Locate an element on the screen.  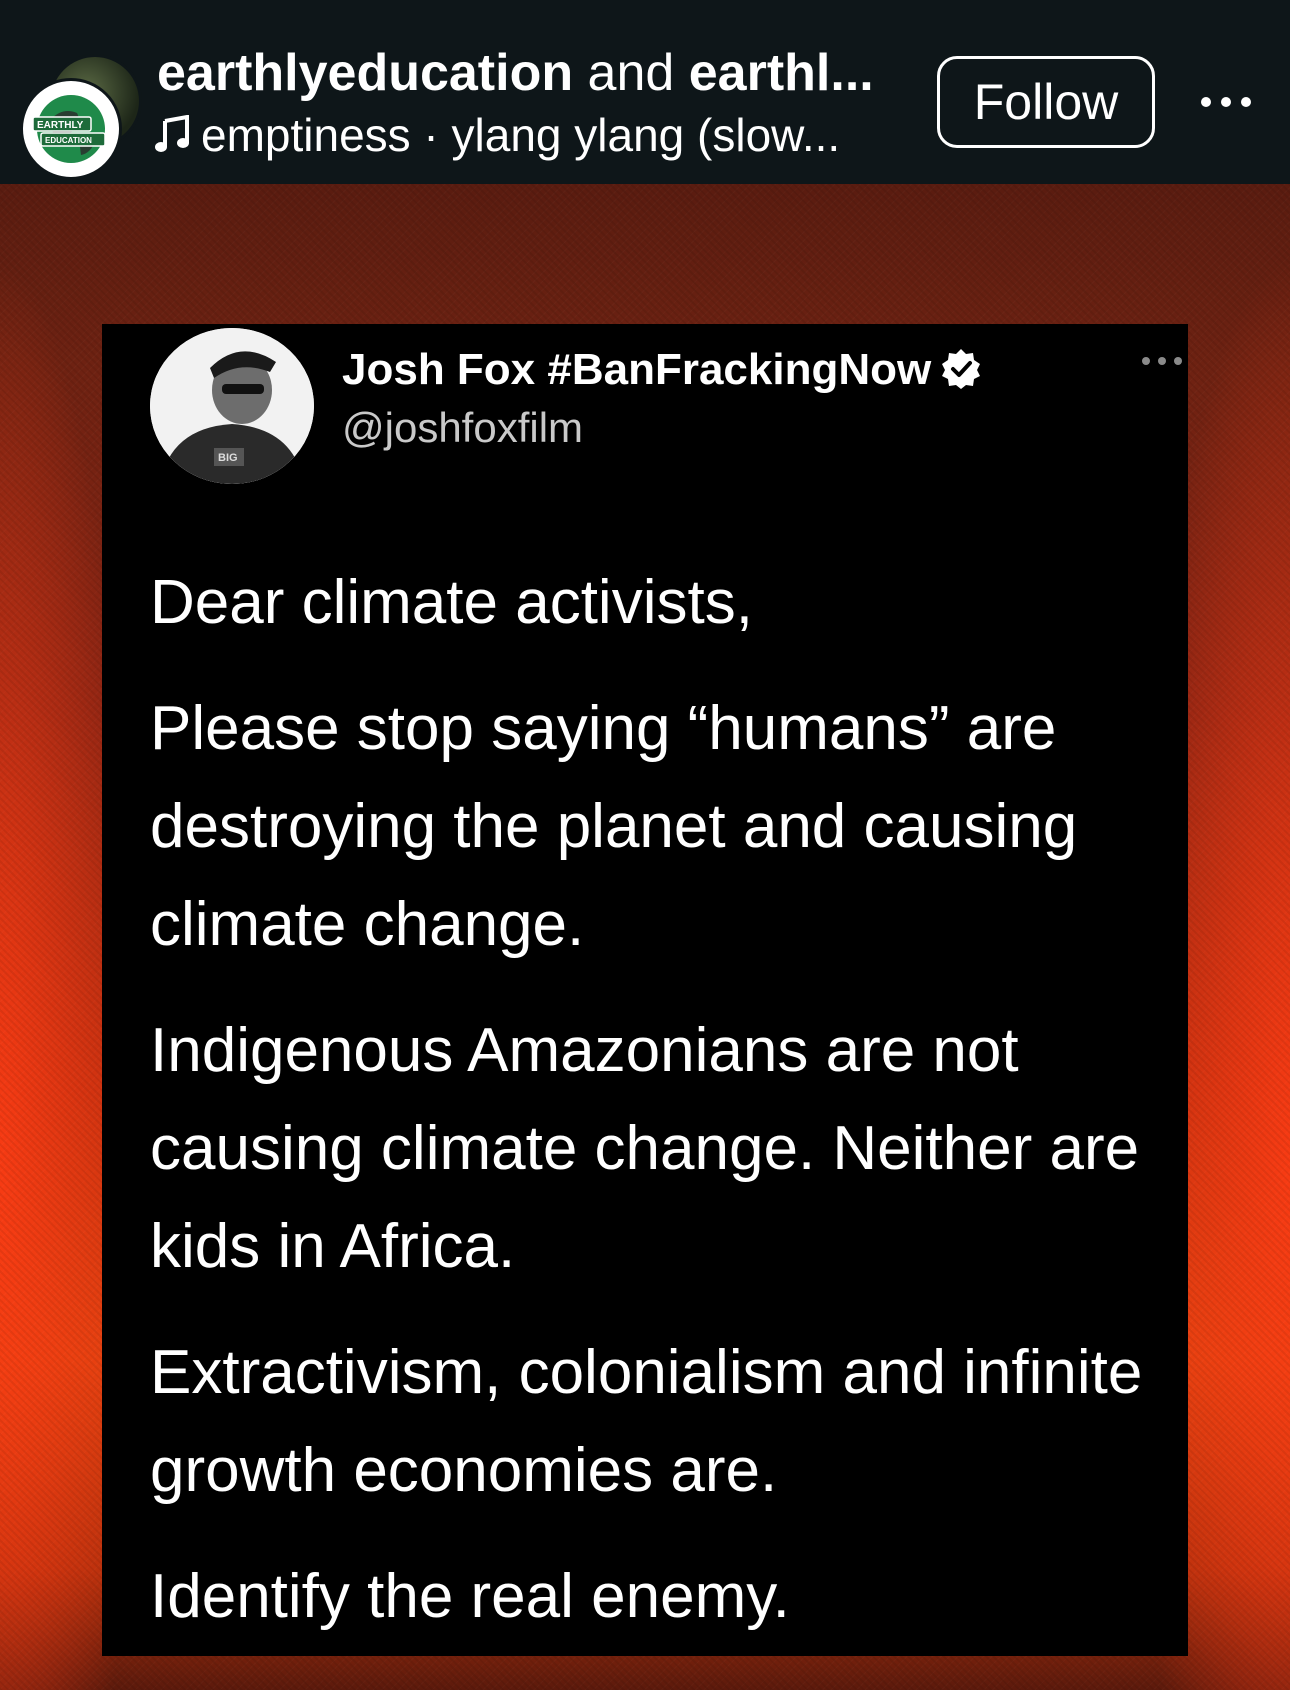
earthlyeducation-avatar: EARTHLY EDUCATION is located at coordinates (71, 129).